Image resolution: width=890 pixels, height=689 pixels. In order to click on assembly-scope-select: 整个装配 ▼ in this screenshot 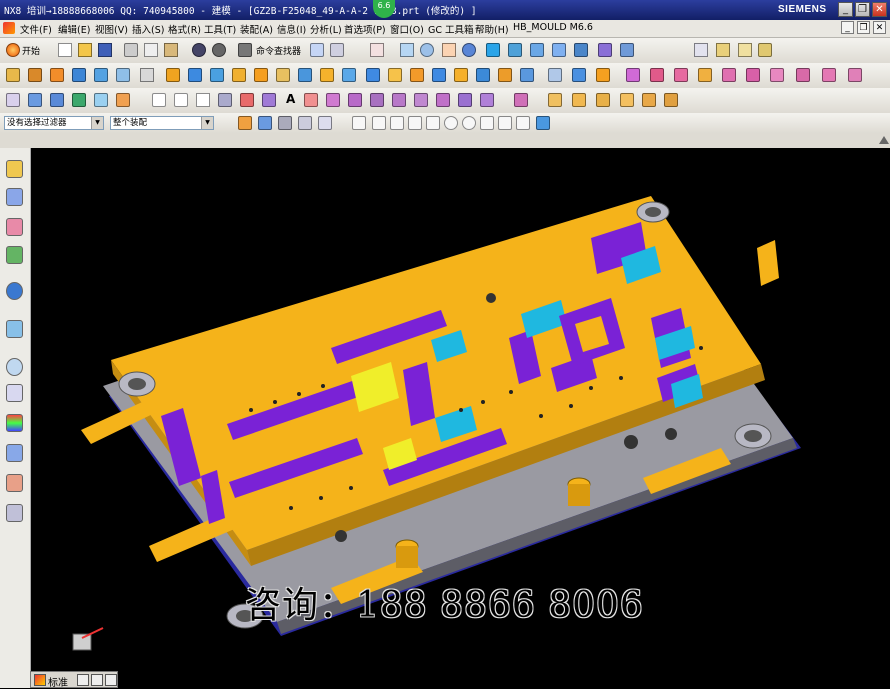, I will do `click(162, 123)`.